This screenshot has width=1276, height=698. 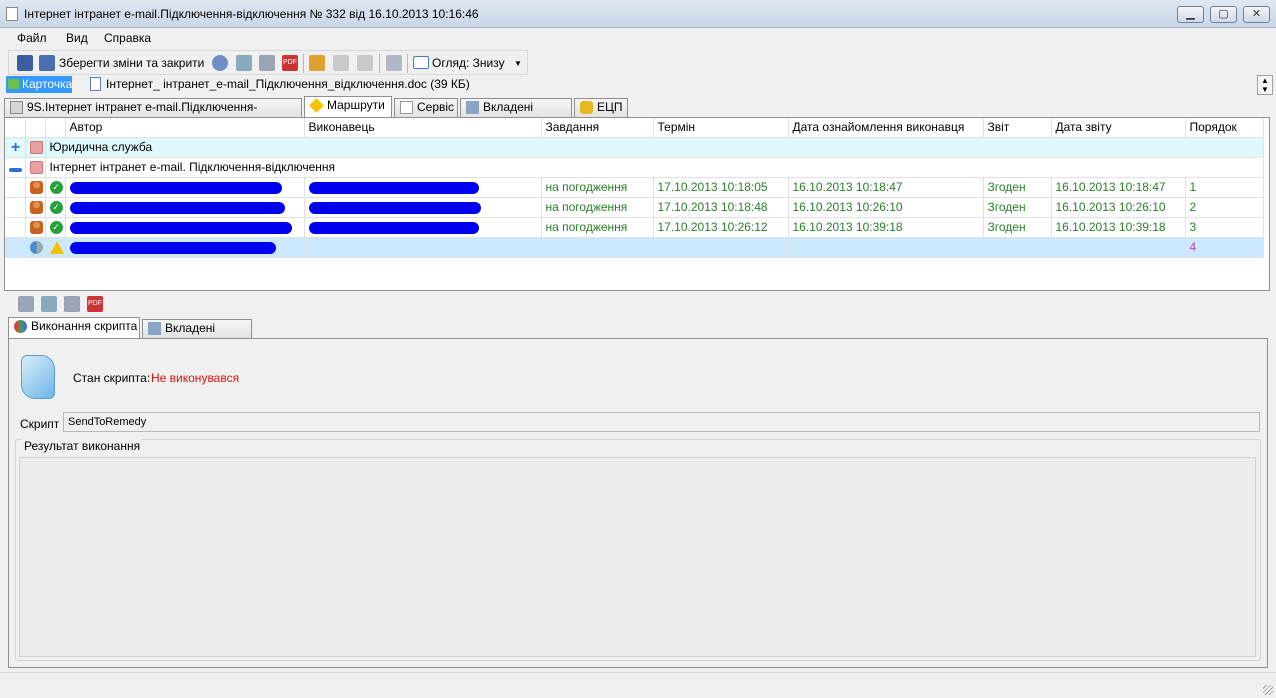 What do you see at coordinates (423, 128) in the screenshot?
I see `column-header-executor: Виконавець` at bounding box center [423, 128].